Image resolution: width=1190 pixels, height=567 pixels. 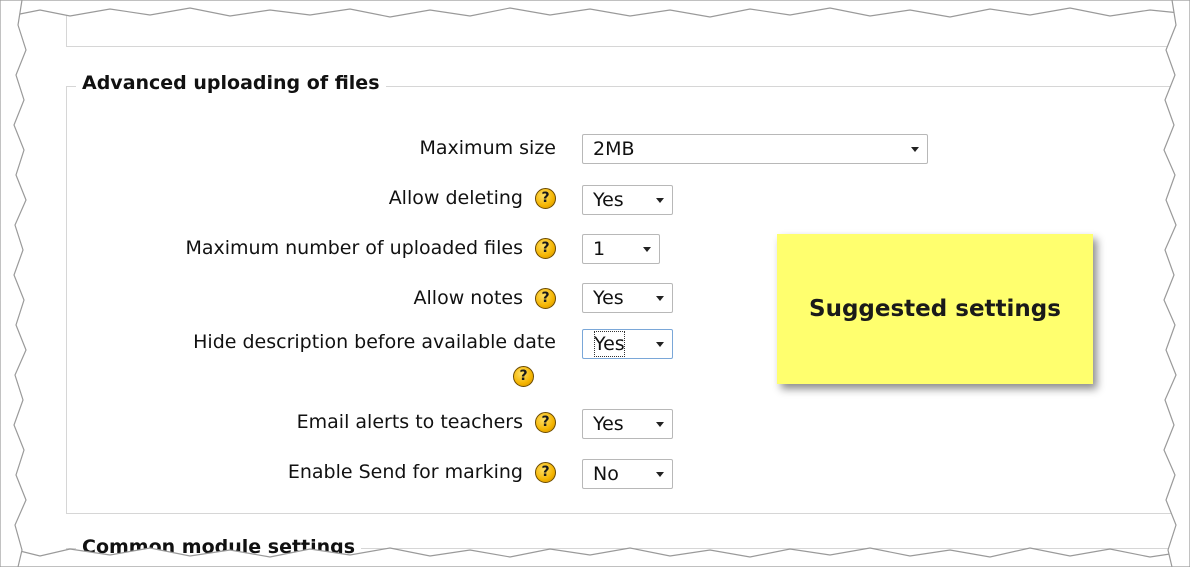 What do you see at coordinates (621, 23) in the screenshot?
I see `previous-fieldset-edge` at bounding box center [621, 23].